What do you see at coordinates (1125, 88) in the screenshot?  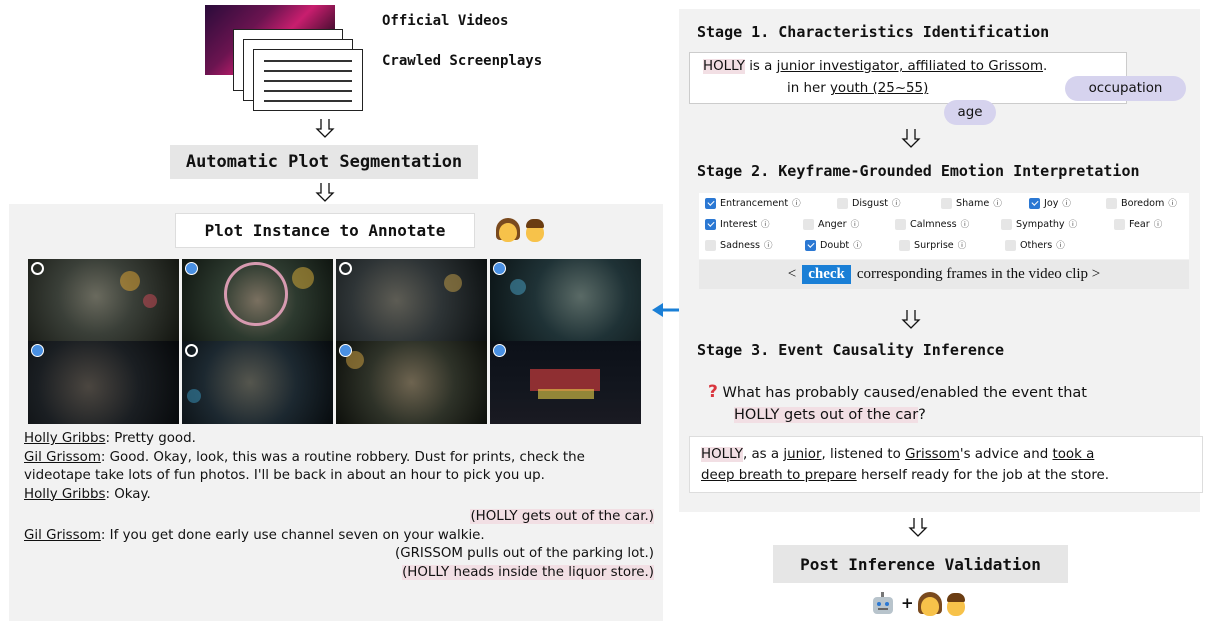 I see `occupation-tag: occupation` at bounding box center [1125, 88].